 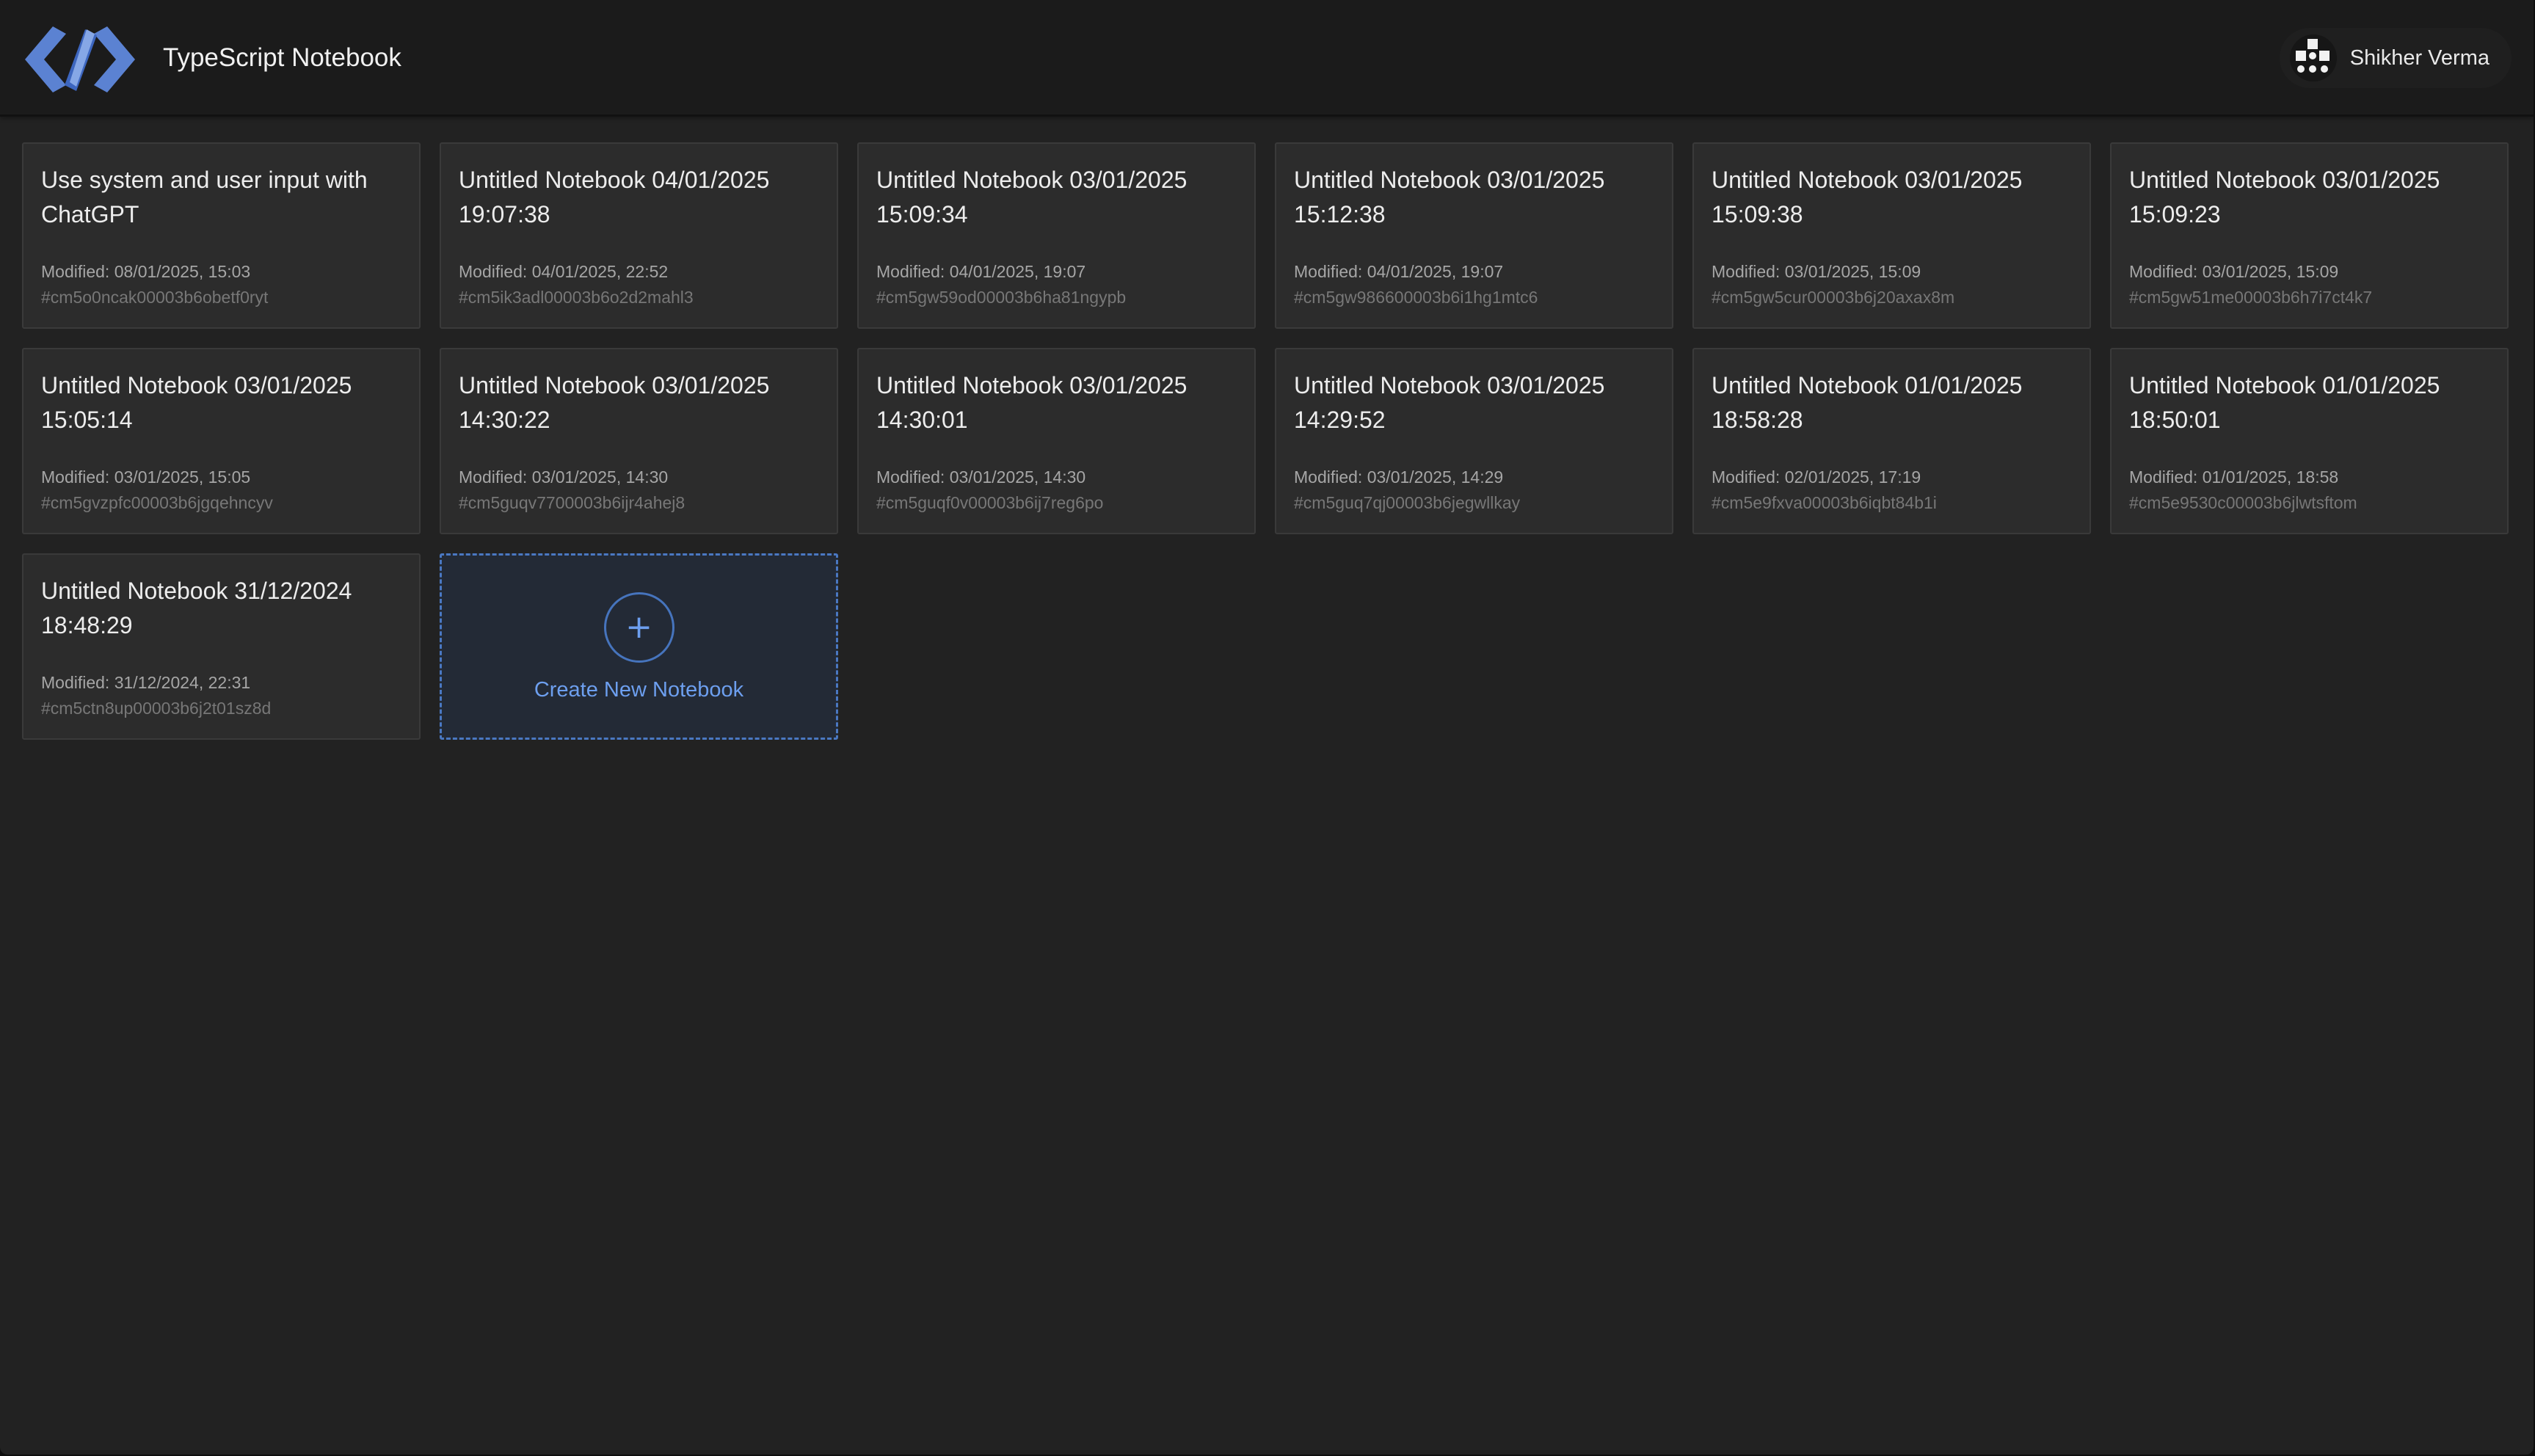 I want to click on notebook-id: #cm5e9530c00003b6jlwtsftom, so click(x=2243, y=502).